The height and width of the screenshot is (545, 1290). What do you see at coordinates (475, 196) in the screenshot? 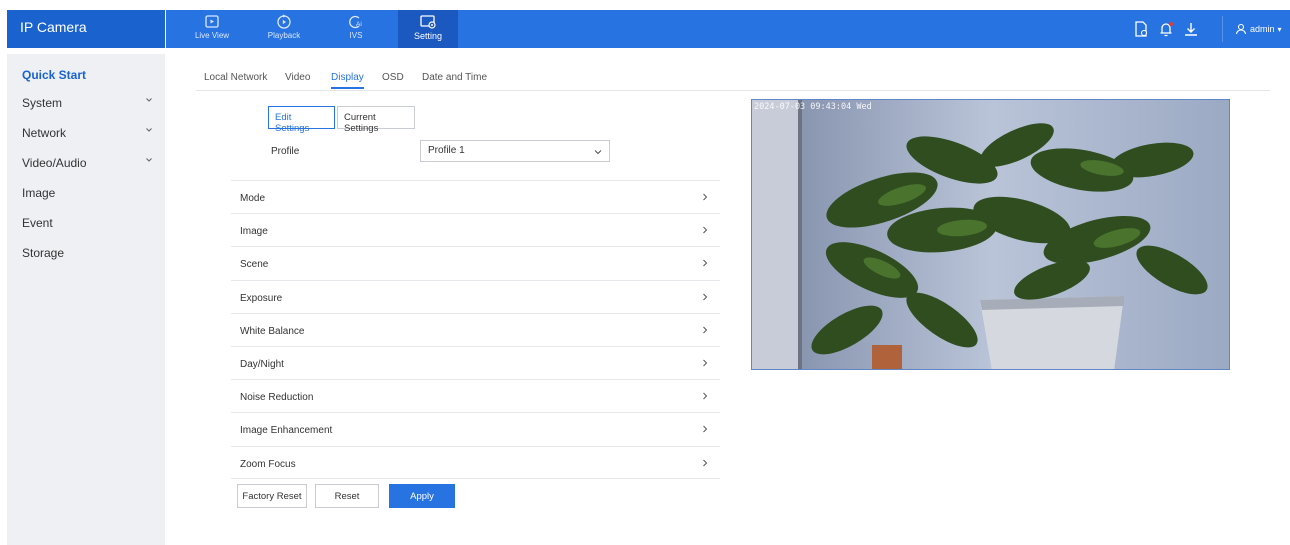
I see `section-mode: Mode` at bounding box center [475, 196].